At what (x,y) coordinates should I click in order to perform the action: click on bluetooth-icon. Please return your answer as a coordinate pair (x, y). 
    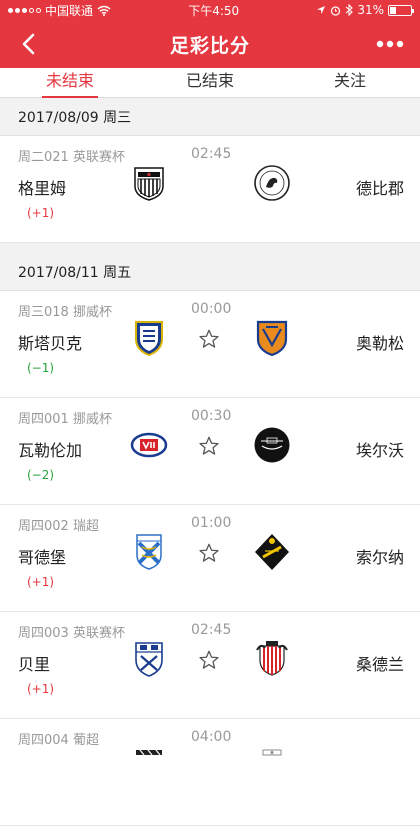
    Looking at the image, I should click on (349, 10).